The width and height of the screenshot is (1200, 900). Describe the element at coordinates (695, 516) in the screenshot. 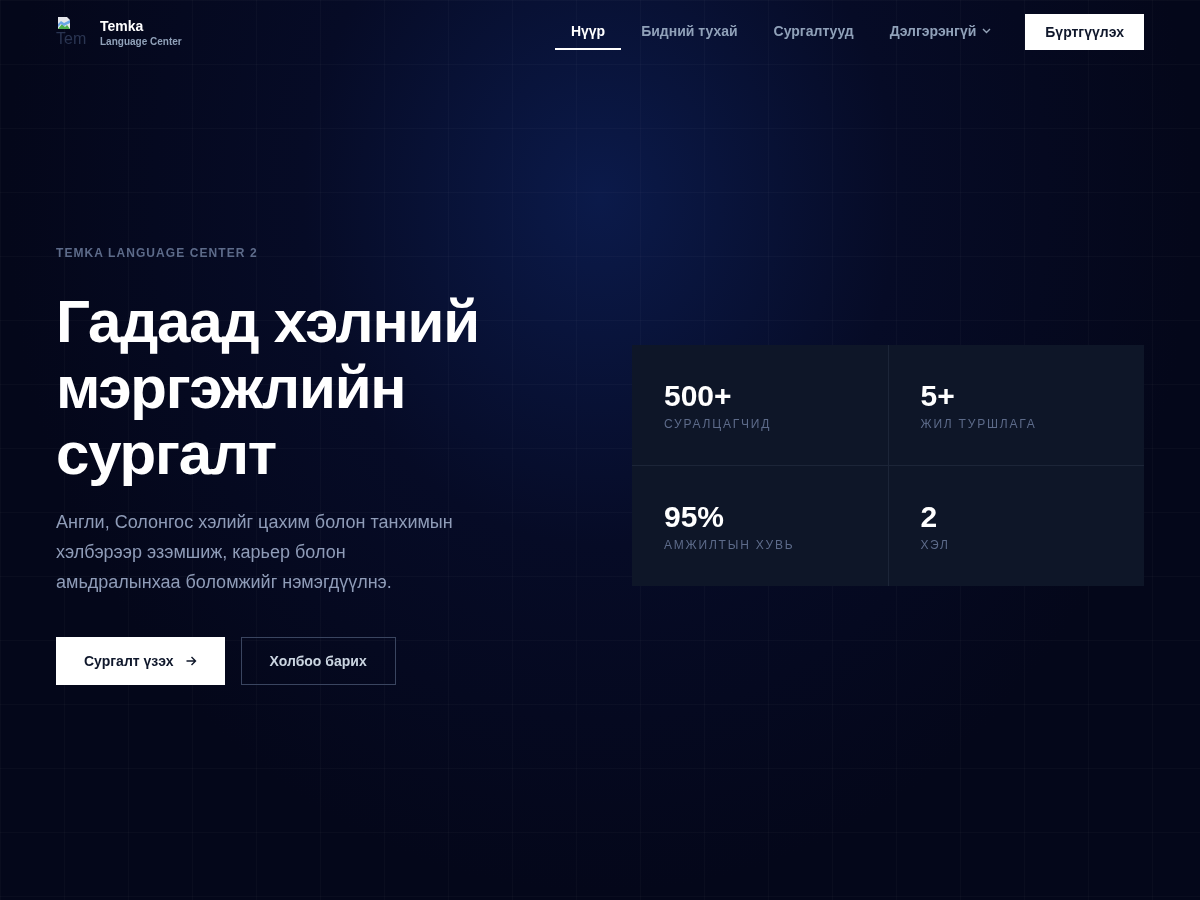

I see `stat-value: 95%` at that location.